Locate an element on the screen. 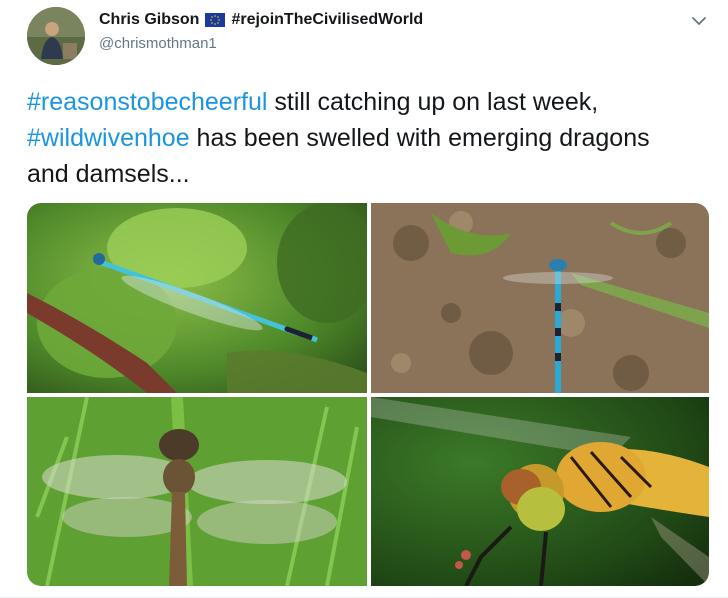 This screenshot has width=728, height=598. avatar-photo is located at coordinates (56, 36).